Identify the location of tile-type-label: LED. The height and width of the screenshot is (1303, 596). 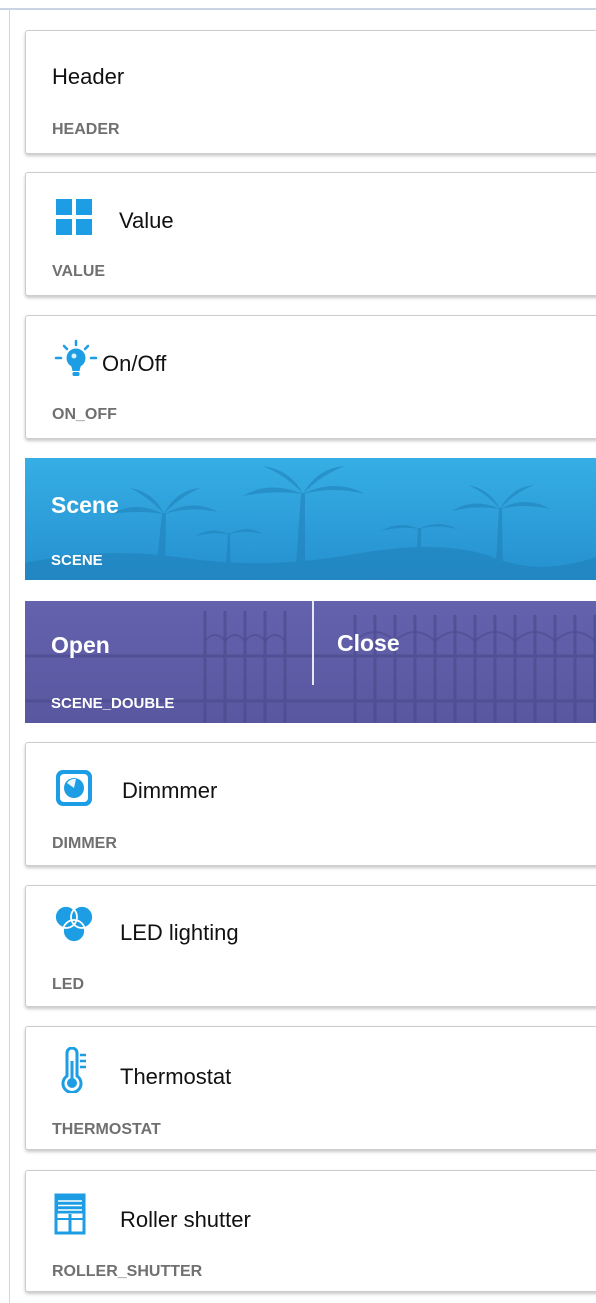
(68, 984).